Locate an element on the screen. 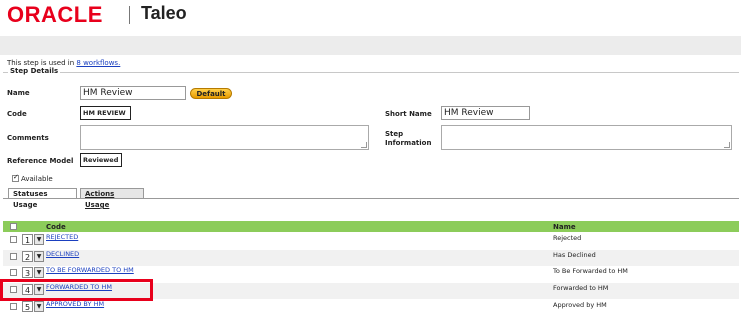 The width and height of the screenshot is (741, 323). step-info-label-line1: Step is located at coordinates (394, 134).